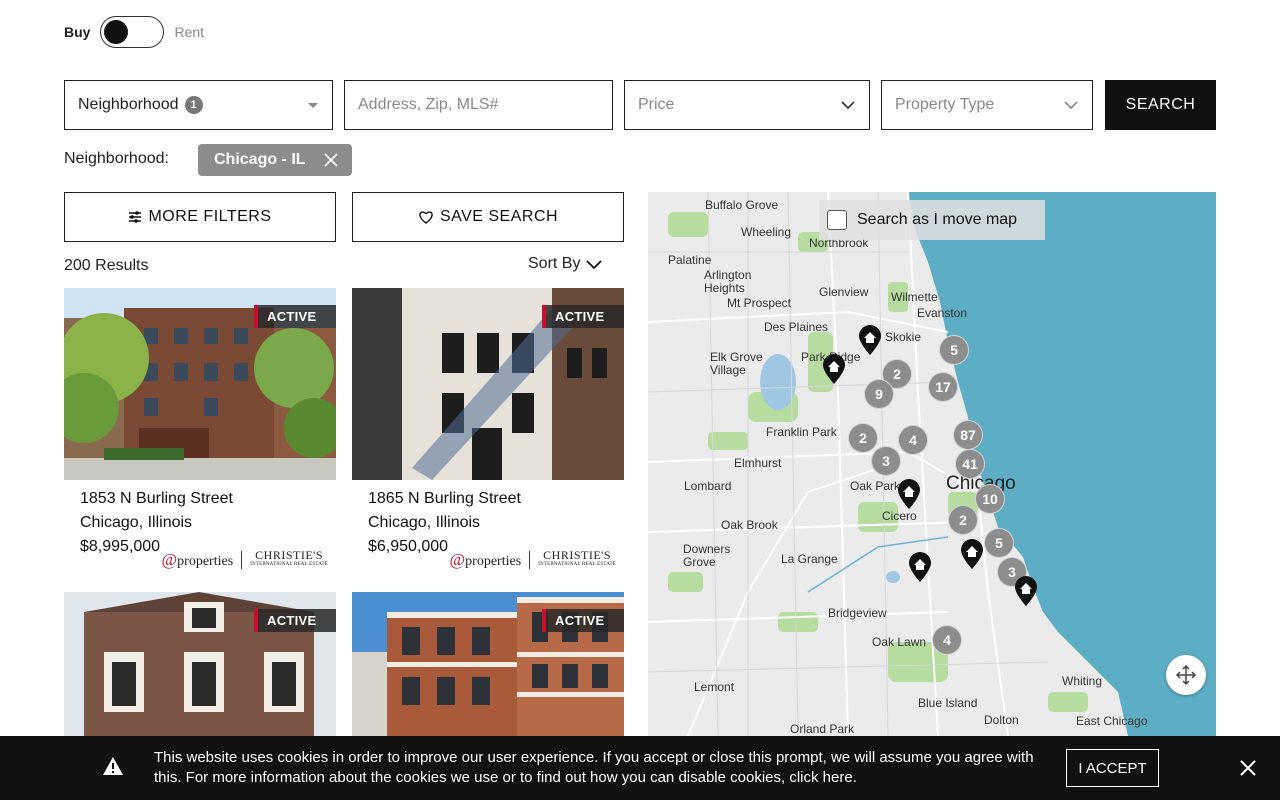 The image size is (1280, 800). I want to click on map-place-label: East Chicago, so click(1112, 721).